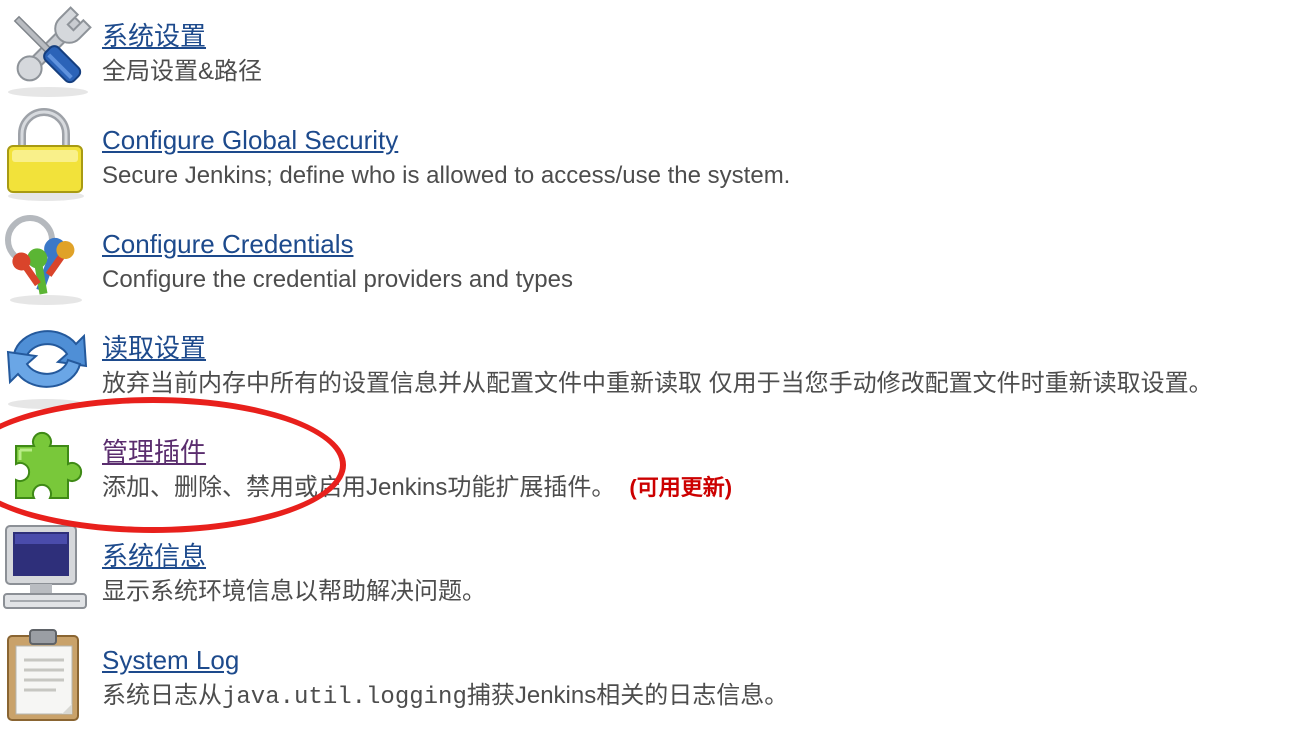  Describe the element at coordinates (162, 695) in the screenshot. I see `system-log-description-prefix: 系统日志从` at that location.